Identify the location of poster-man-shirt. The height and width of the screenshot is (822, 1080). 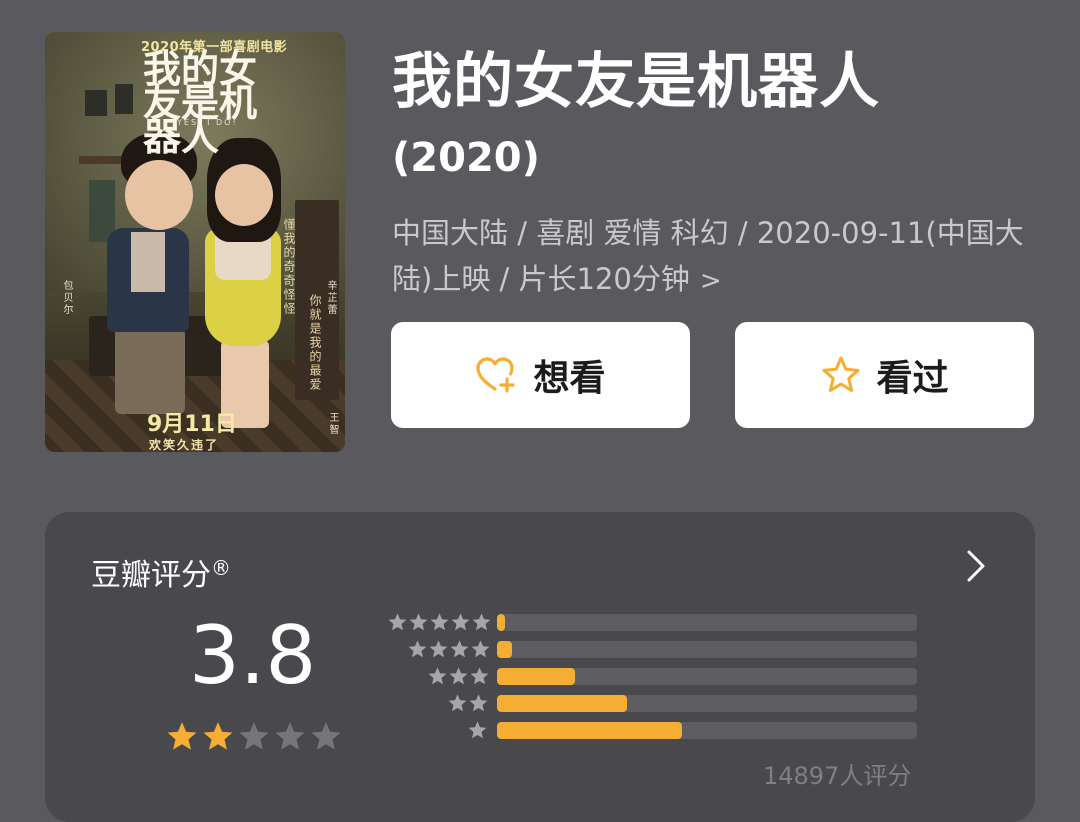
(148, 262).